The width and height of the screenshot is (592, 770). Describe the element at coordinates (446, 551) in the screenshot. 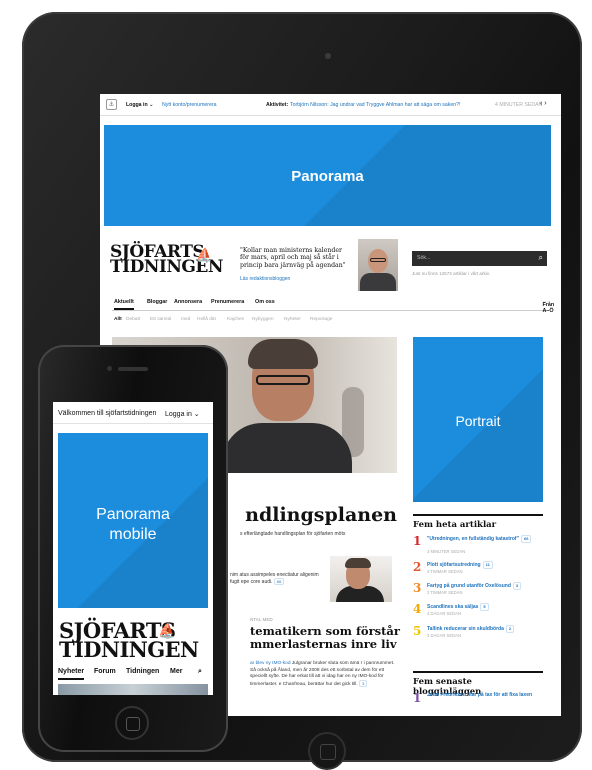

I see `hot-article-time: 3 MINUTER SEDAN` at that location.